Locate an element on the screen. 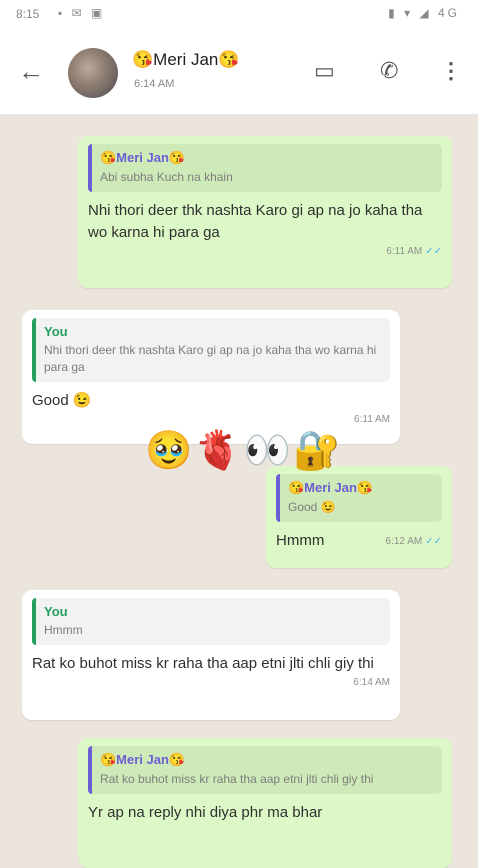 The height and width of the screenshot is (868, 478). emoji-sticker-overlay: 🥹🫀👀🔐 is located at coordinates (243, 450).